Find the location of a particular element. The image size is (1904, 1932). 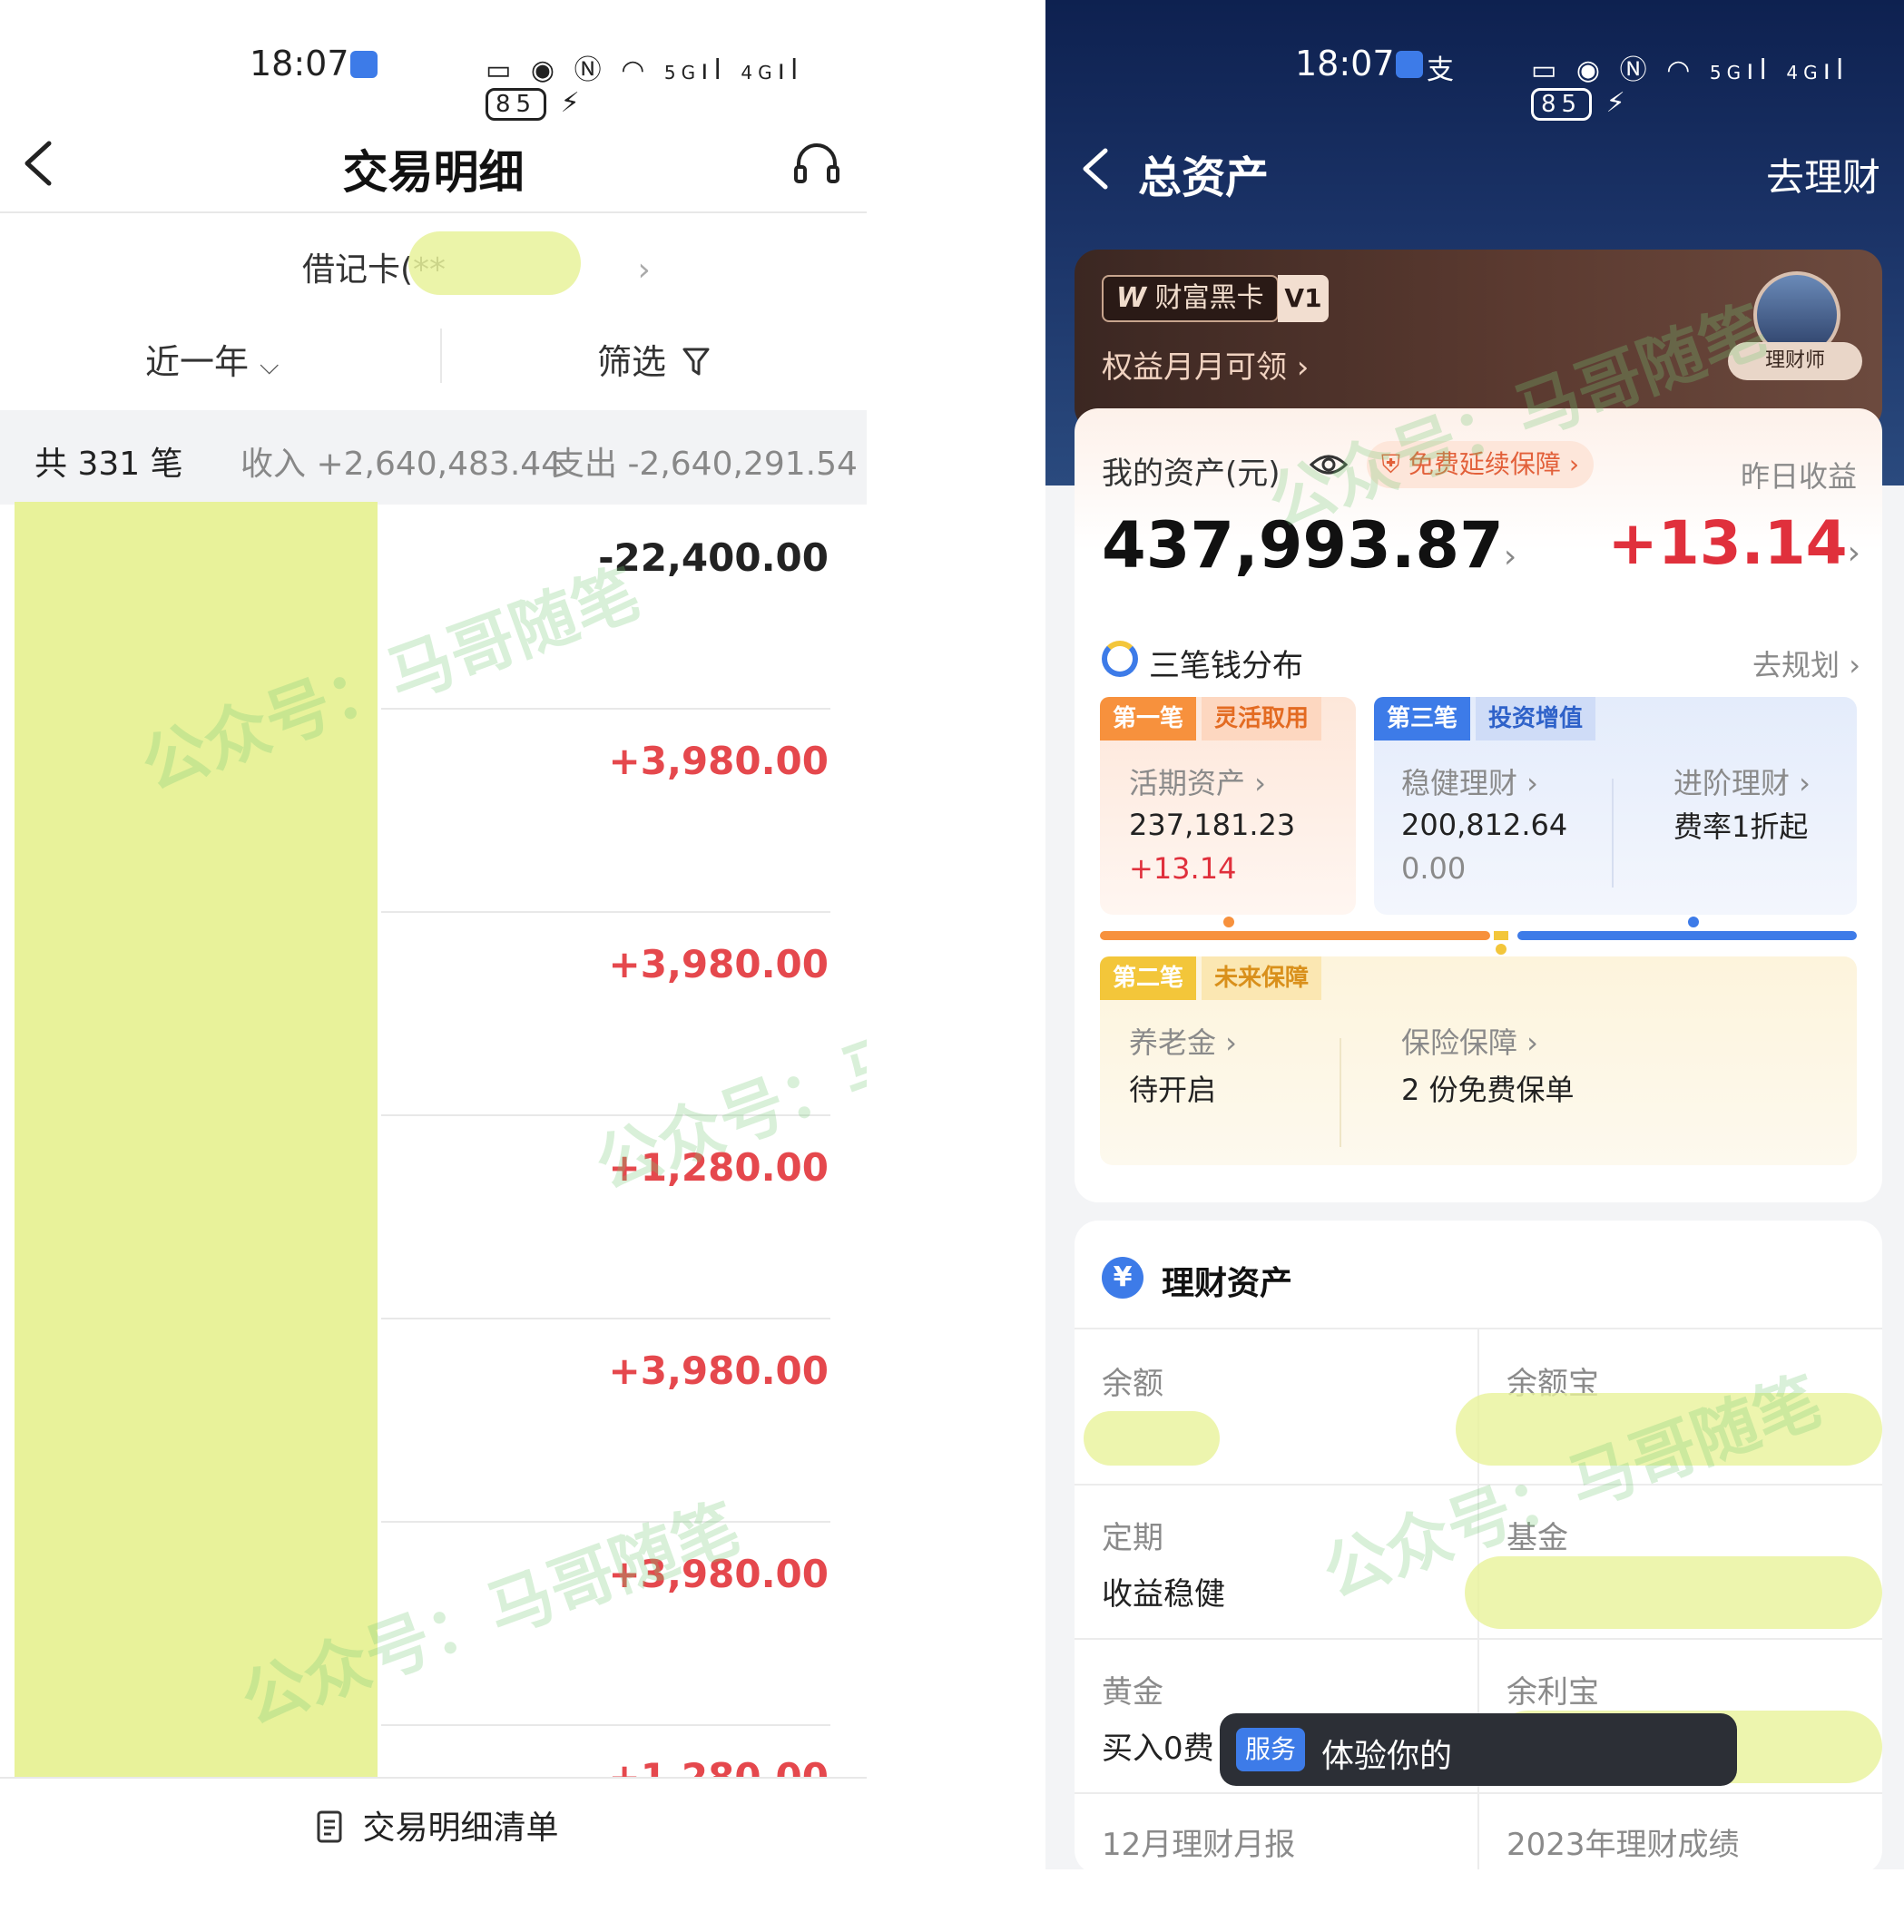

back-button is located at coordinates (1096, 168).